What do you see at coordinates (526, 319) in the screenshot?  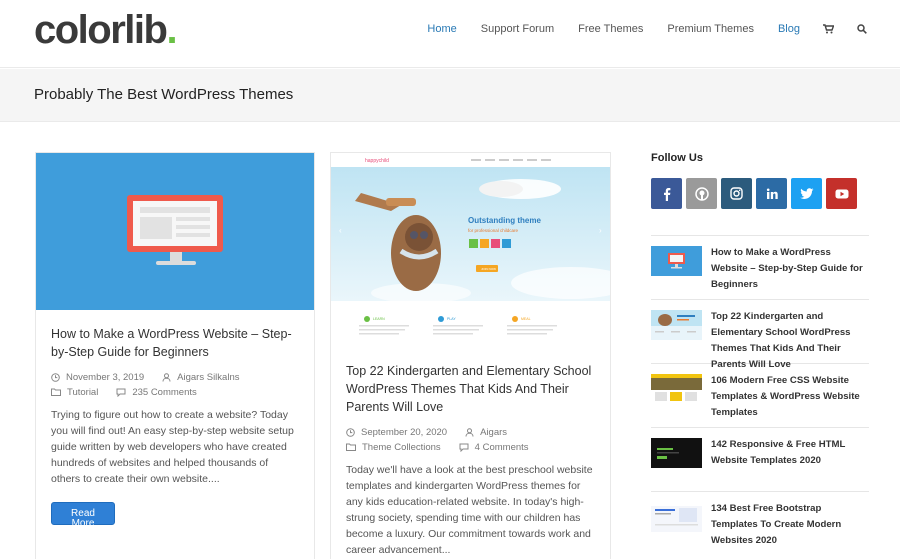 I see `svg-text: MEAL` at bounding box center [526, 319].